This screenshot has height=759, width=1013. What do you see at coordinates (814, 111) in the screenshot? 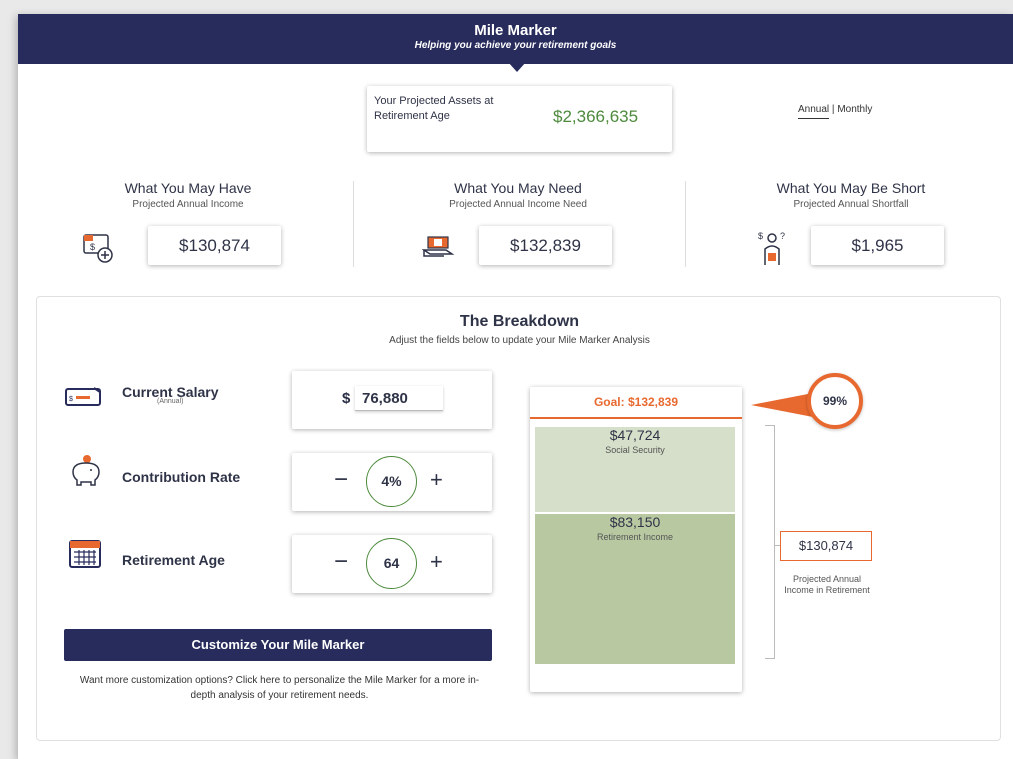
I see `annual-toggle: Annual` at bounding box center [814, 111].